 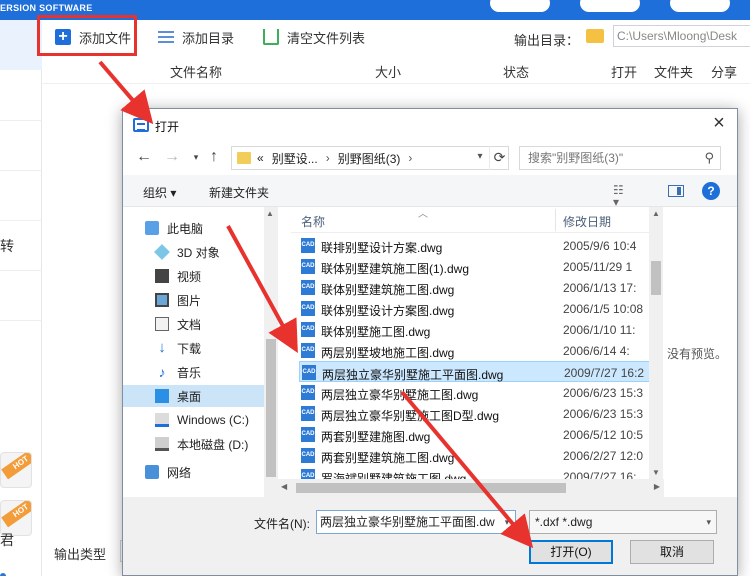 What do you see at coordinates (159, 192) in the screenshot?
I see `organize-menu: 组织 ▾` at bounding box center [159, 192].